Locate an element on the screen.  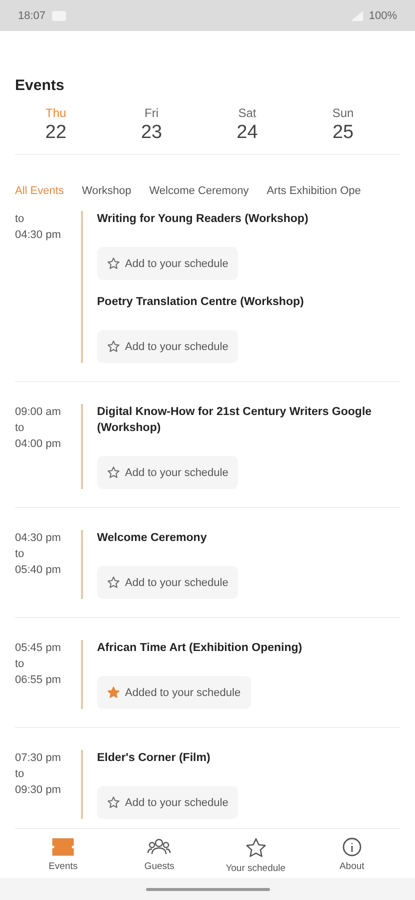
end-time: 04:00 pm is located at coordinates (38, 444).